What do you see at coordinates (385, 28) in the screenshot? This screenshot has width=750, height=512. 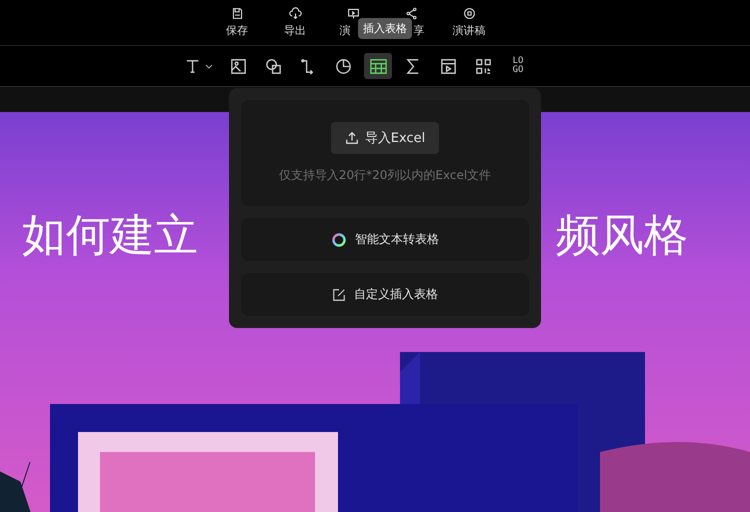 I see `tooltip: 插入表格` at bounding box center [385, 28].